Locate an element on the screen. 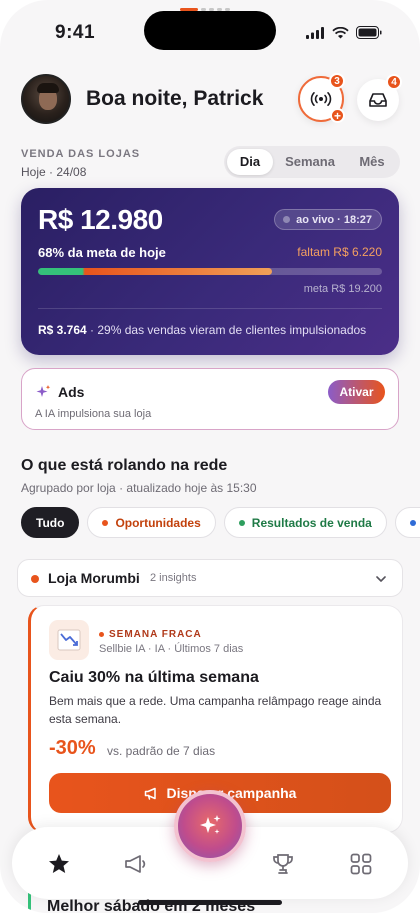  segment-month: Mês is located at coordinates (372, 162).